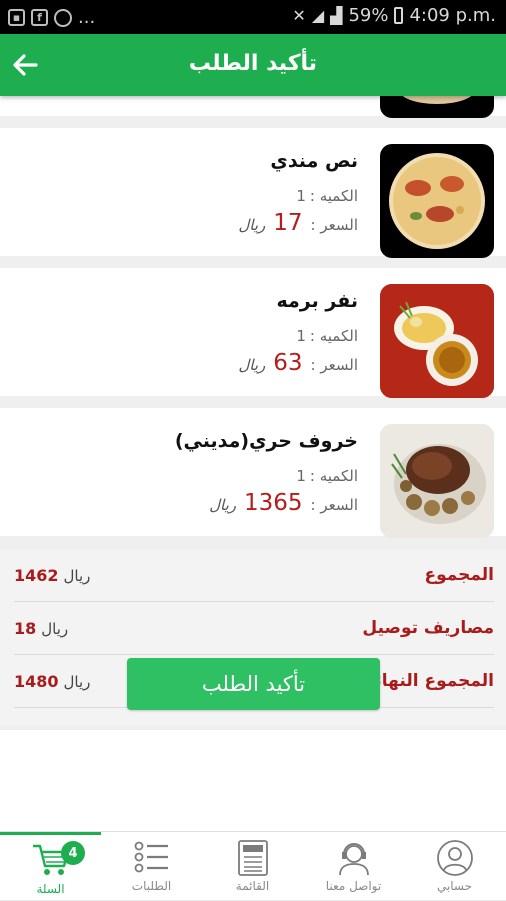  I want to click on bottom-navigation: 4 السلة الطلبات القائمة تواصل معنا حسابي, so click(253, 865).